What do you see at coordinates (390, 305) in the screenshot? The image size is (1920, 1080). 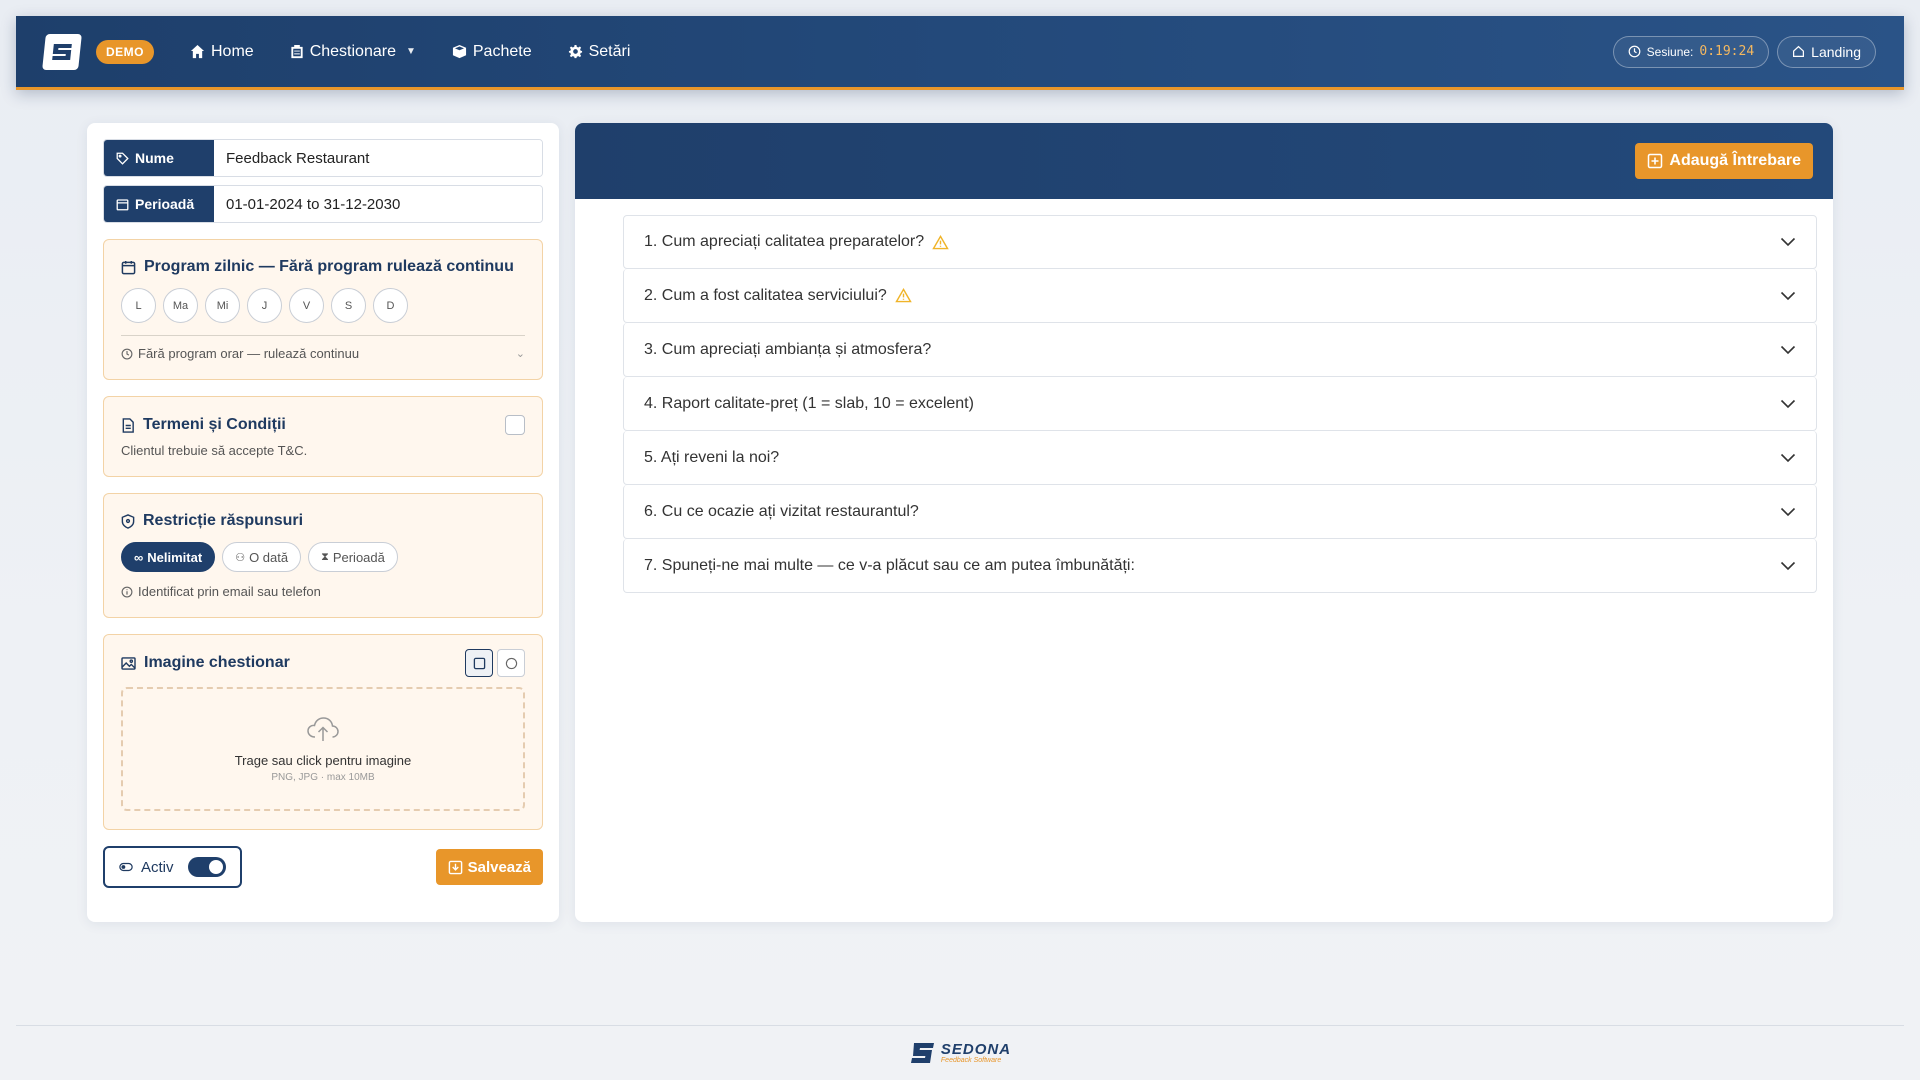 I see `day-button-d: D` at bounding box center [390, 305].